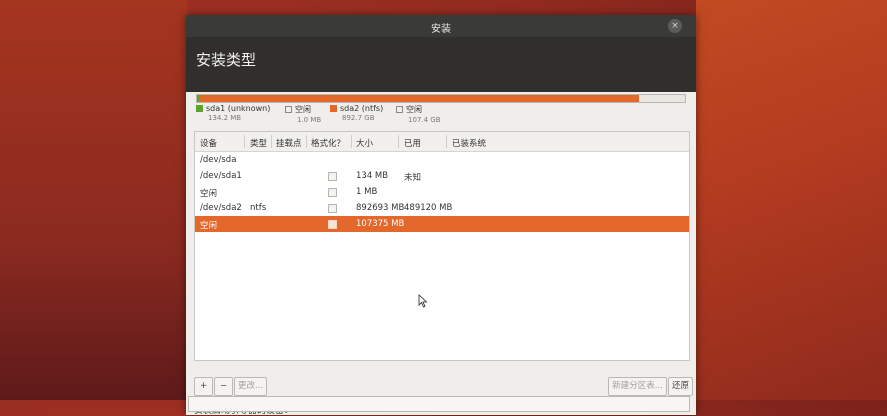 The image size is (887, 416). I want to click on legend-item-sda2: sda2 (ntfs) 892.7 GB, so click(356, 113).